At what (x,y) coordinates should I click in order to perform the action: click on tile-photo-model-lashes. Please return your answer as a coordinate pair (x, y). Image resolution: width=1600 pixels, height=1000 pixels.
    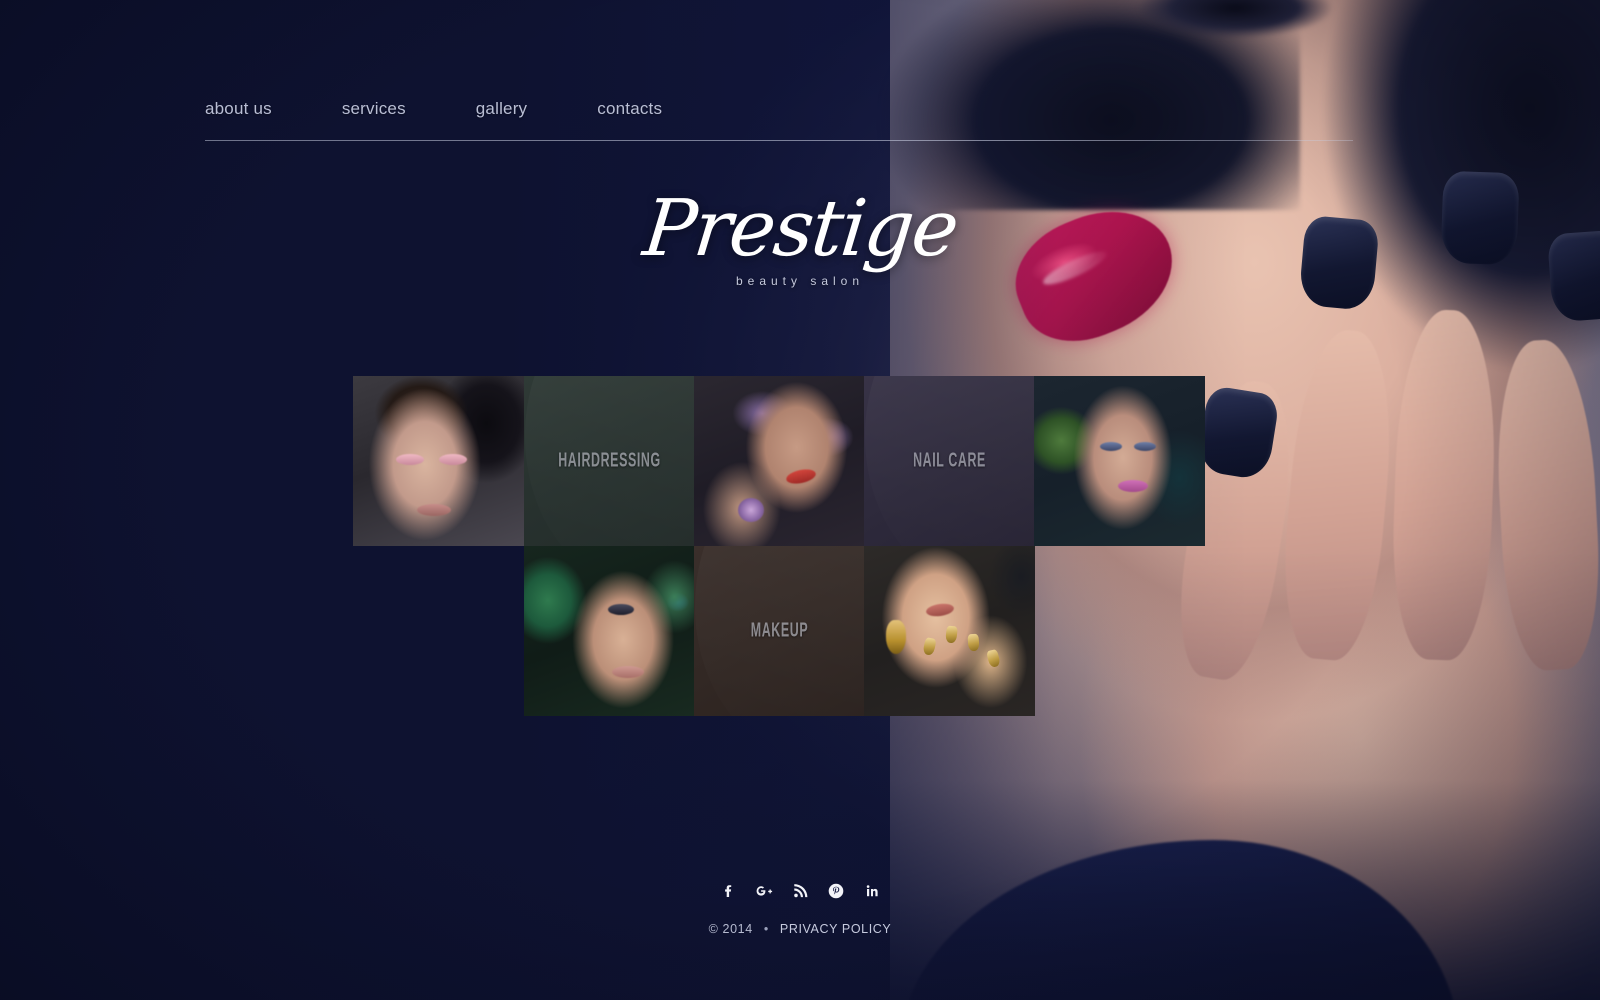
    Looking at the image, I should click on (438, 461).